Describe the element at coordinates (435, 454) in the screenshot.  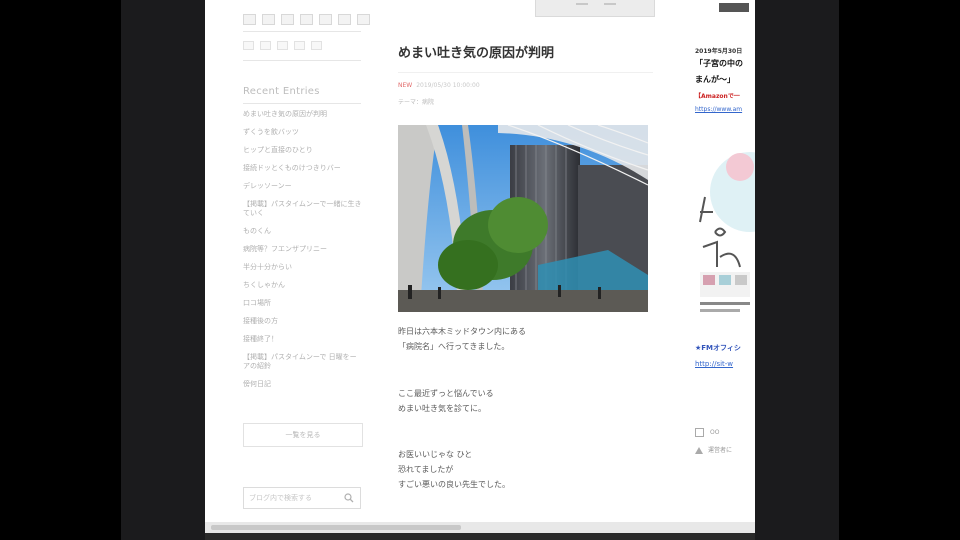
I see `post-text-line: お医いいじゃな ひと` at that location.